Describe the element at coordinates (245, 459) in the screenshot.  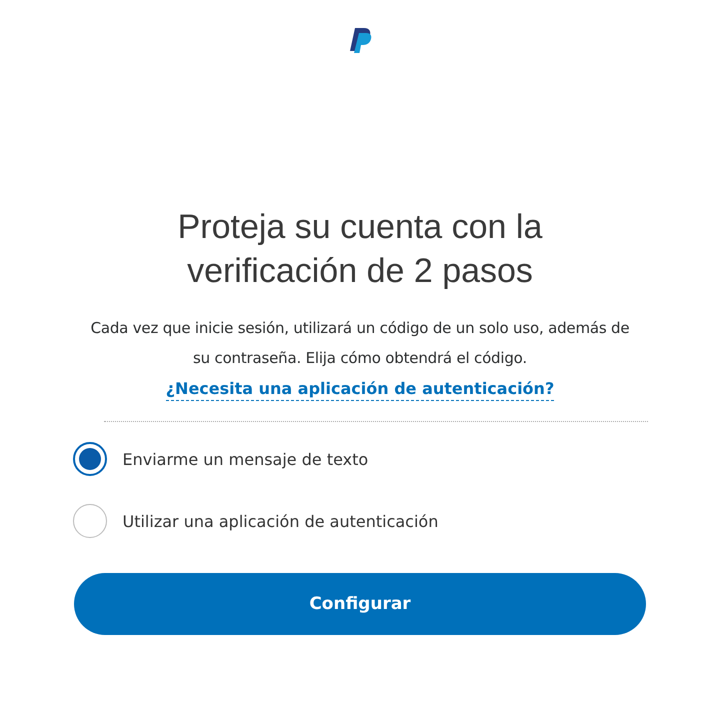
I see `option-label: Enviarme un mensaje de texto` at that location.